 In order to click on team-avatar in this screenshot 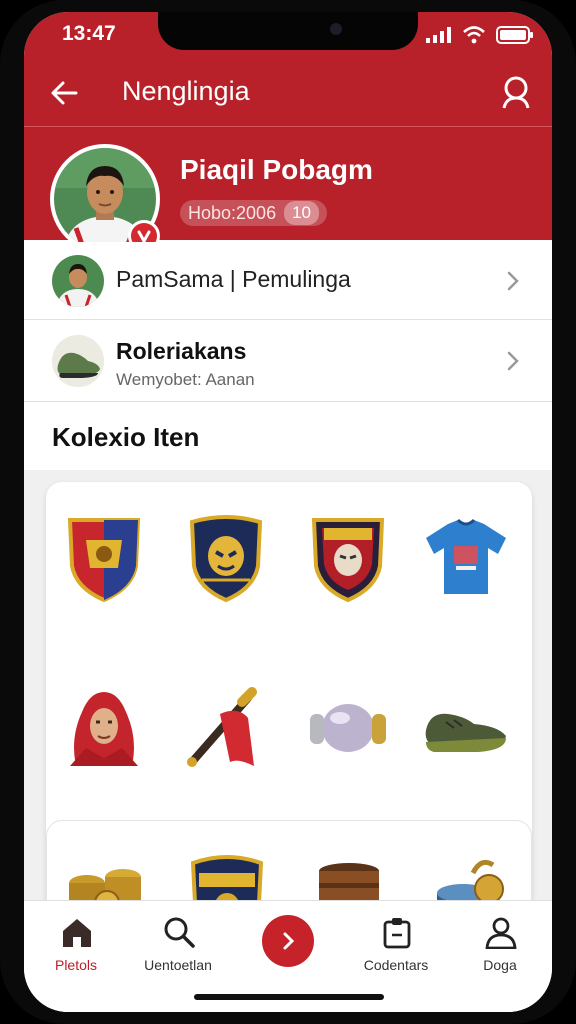, I will do `click(78, 281)`.